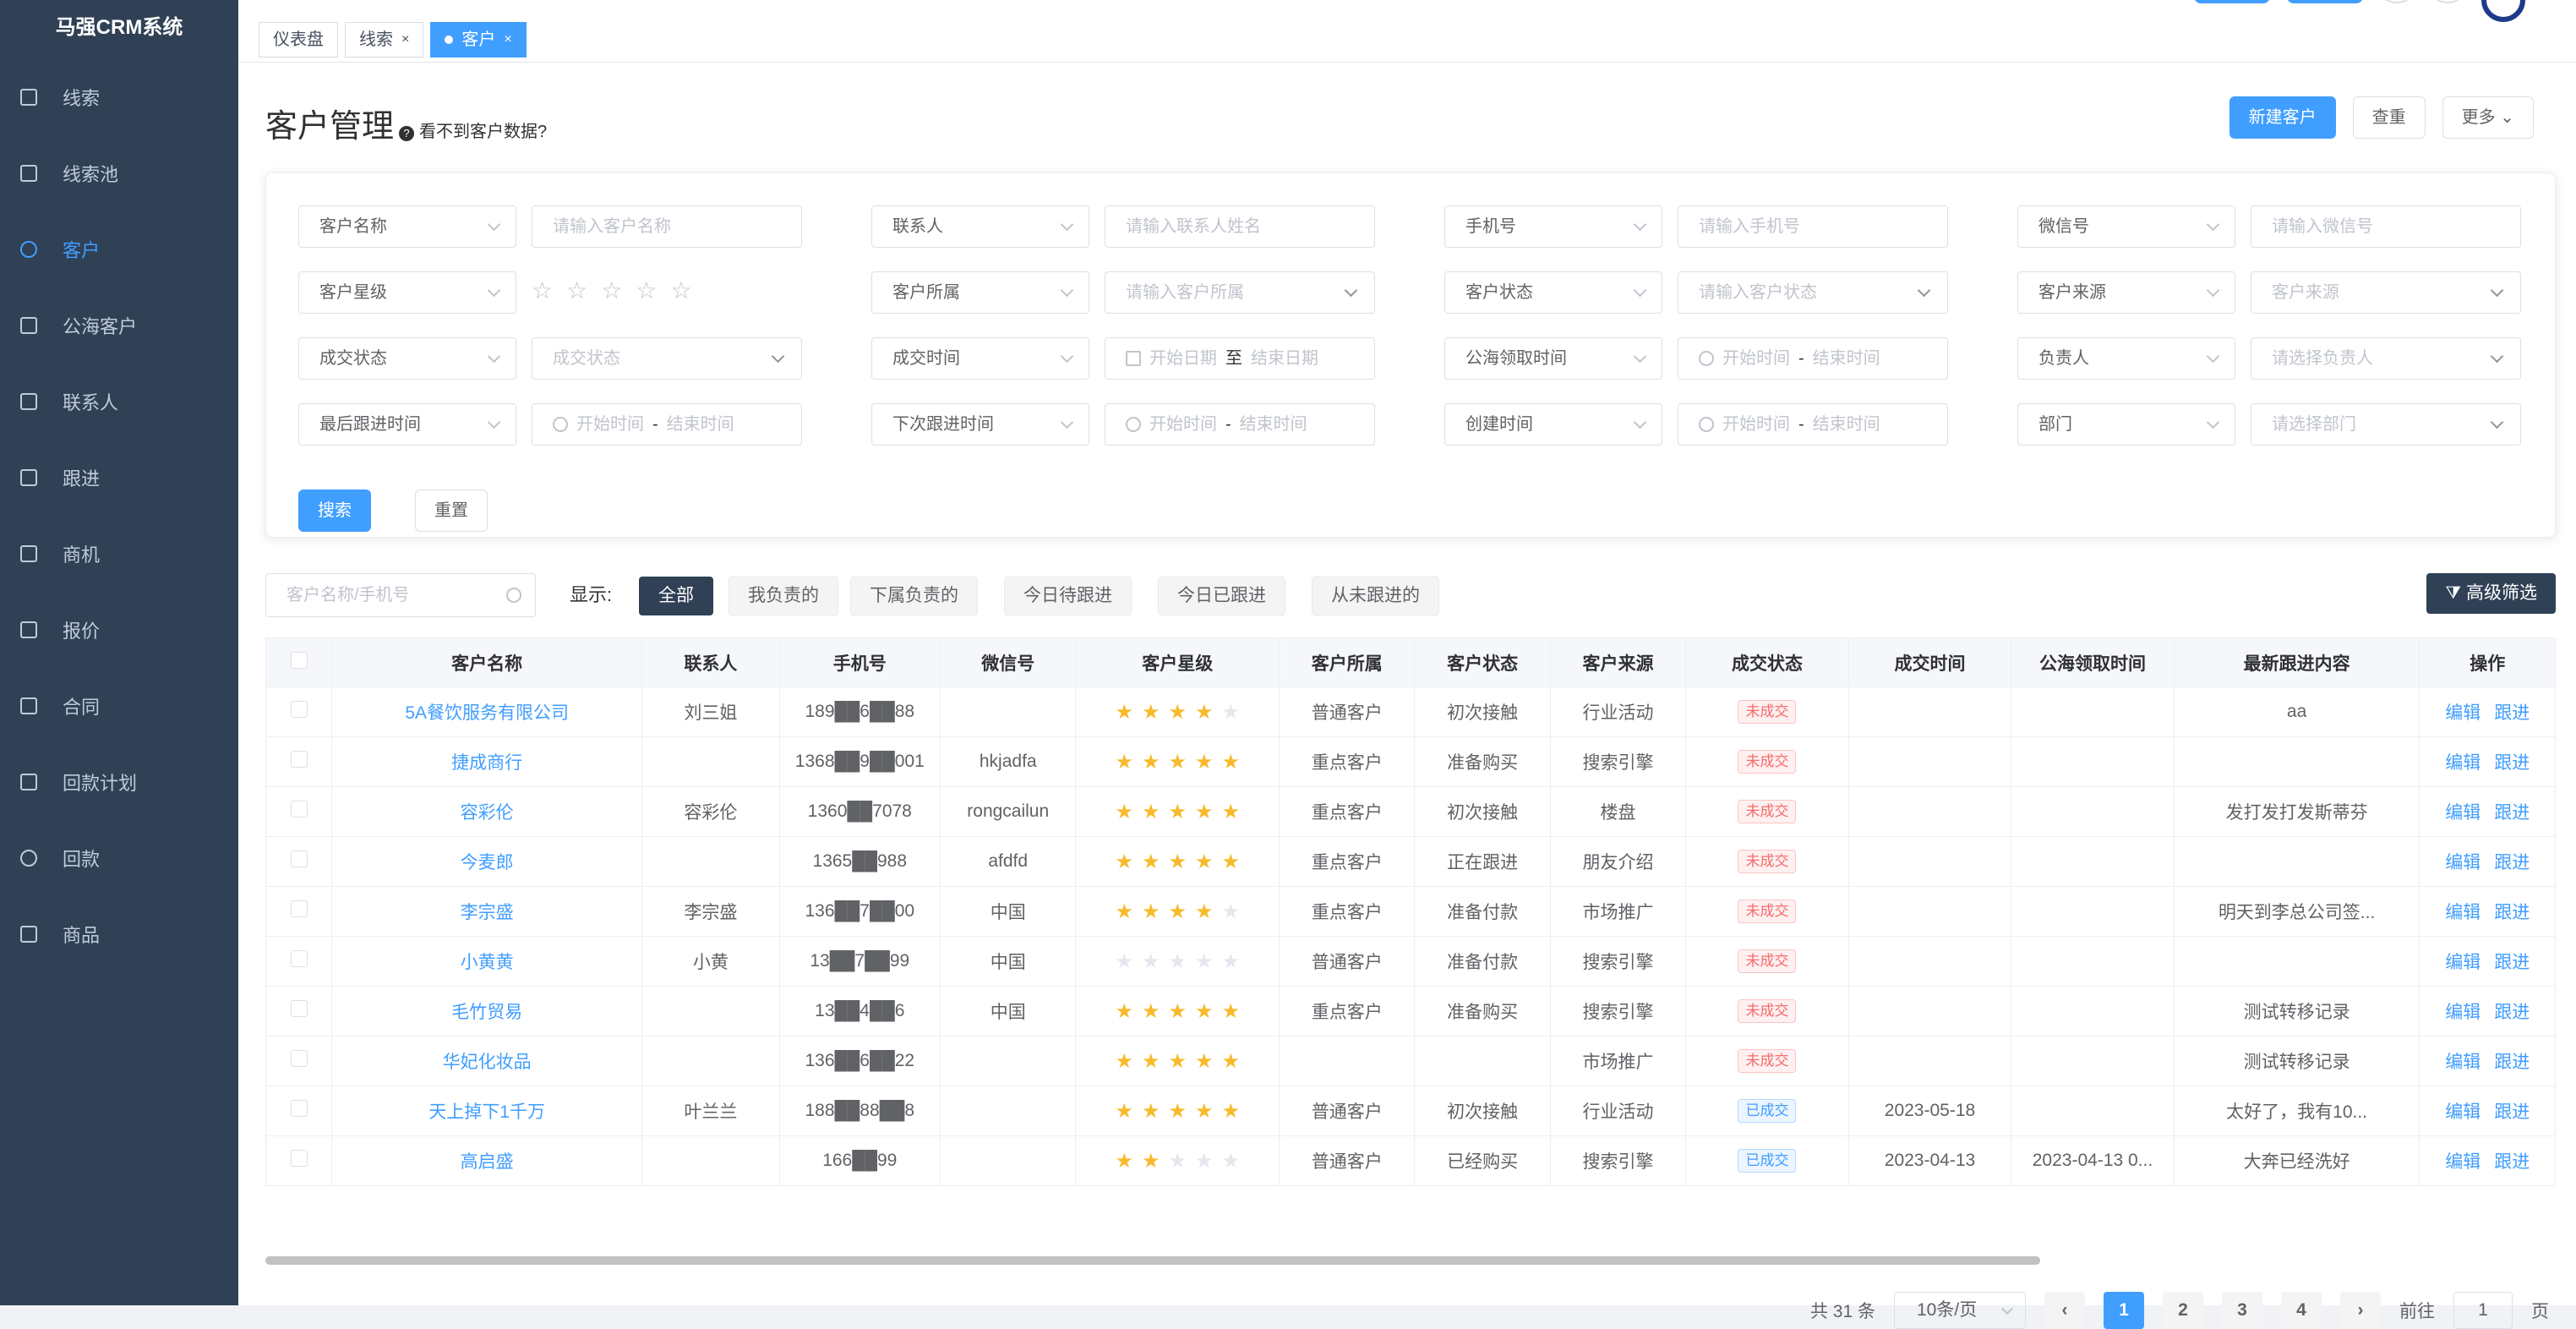  Describe the element at coordinates (2126, 358) in the screenshot. I see `filter-field-select: 负责人` at that location.